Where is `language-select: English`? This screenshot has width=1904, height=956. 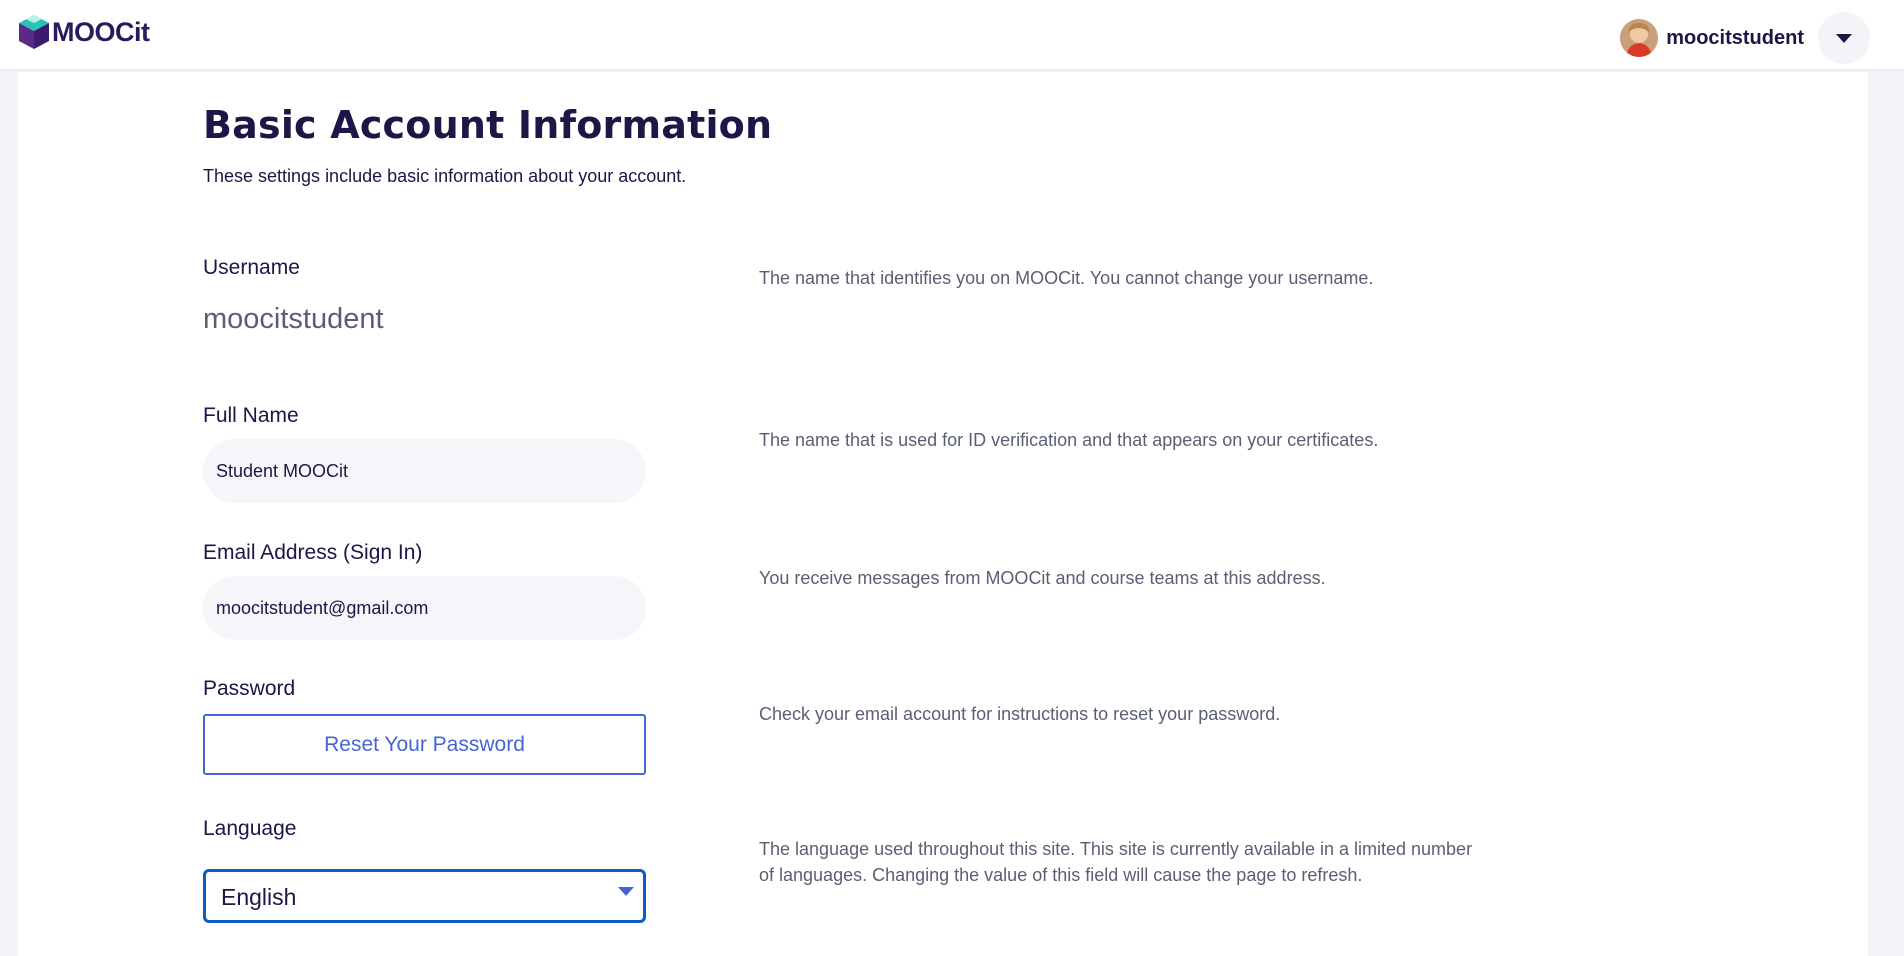
language-select: English is located at coordinates (424, 896).